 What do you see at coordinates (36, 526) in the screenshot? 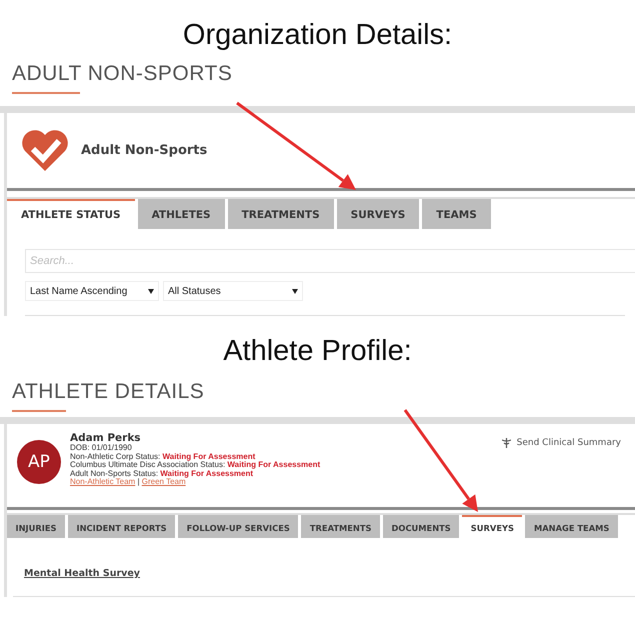
I see `tab: INJURIES` at bounding box center [36, 526].